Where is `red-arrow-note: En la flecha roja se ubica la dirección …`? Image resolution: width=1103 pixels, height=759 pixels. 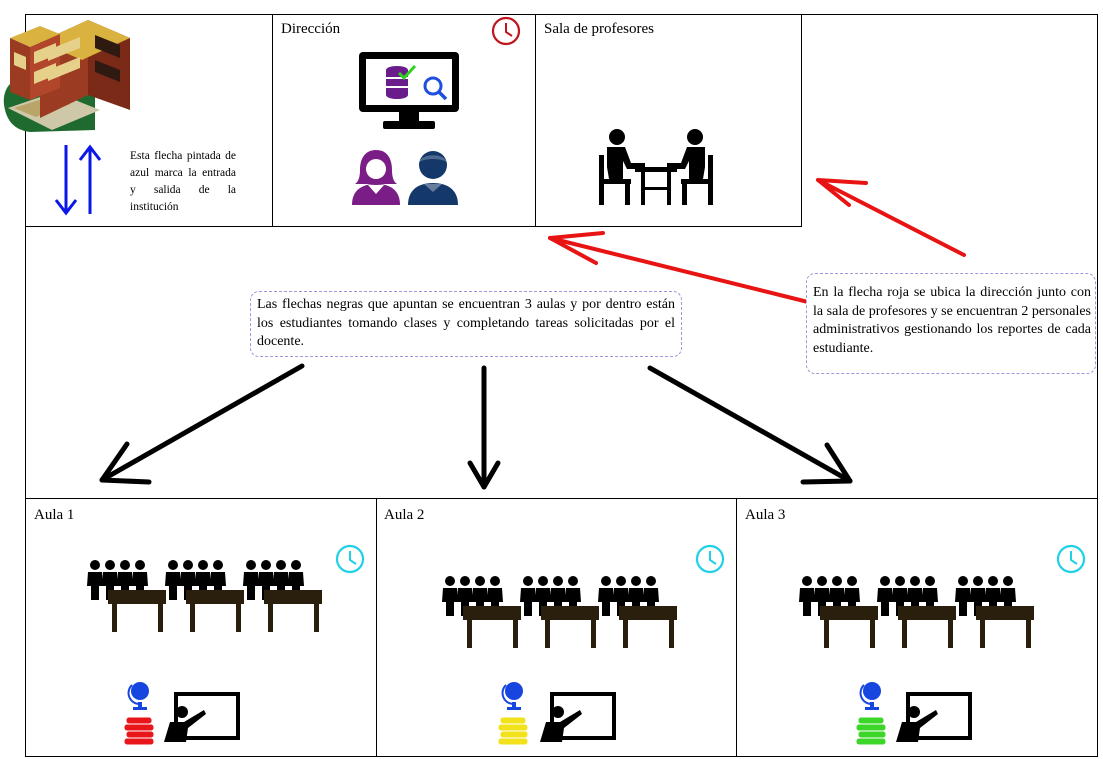
red-arrow-note: En la flecha roja se ubica la dirección … is located at coordinates (951, 323).